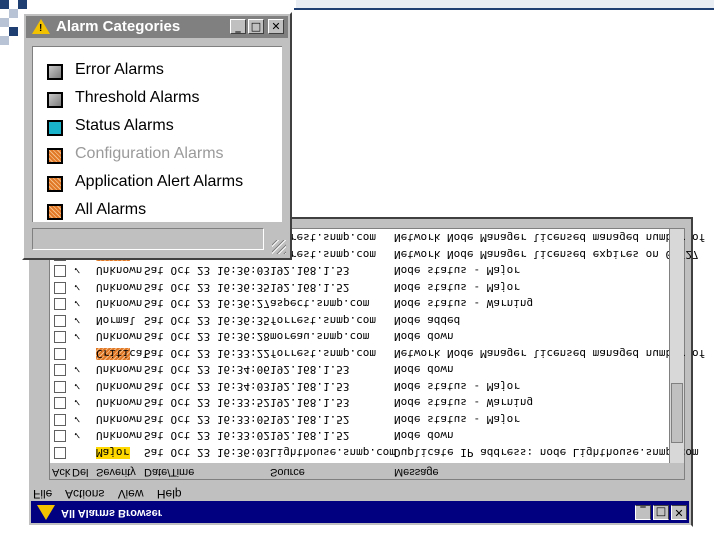 The width and height of the screenshot is (720, 540). What do you see at coordinates (310, 287) in the screenshot?
I see `cell-source: 192.168.1.52` at bounding box center [310, 287].